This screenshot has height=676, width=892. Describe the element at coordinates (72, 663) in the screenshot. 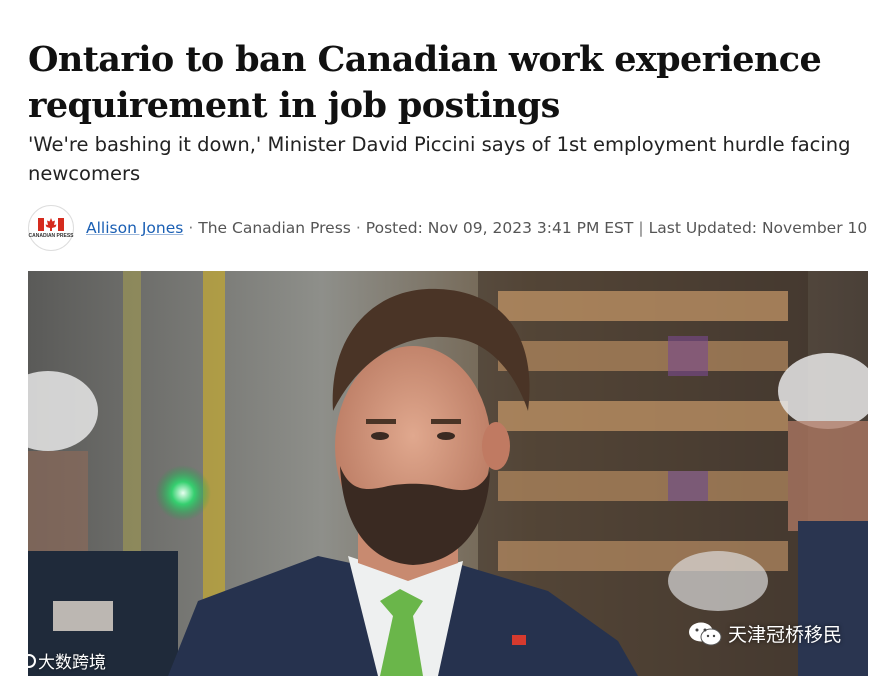

I see `watermark-left-text: 大数跨境` at that location.